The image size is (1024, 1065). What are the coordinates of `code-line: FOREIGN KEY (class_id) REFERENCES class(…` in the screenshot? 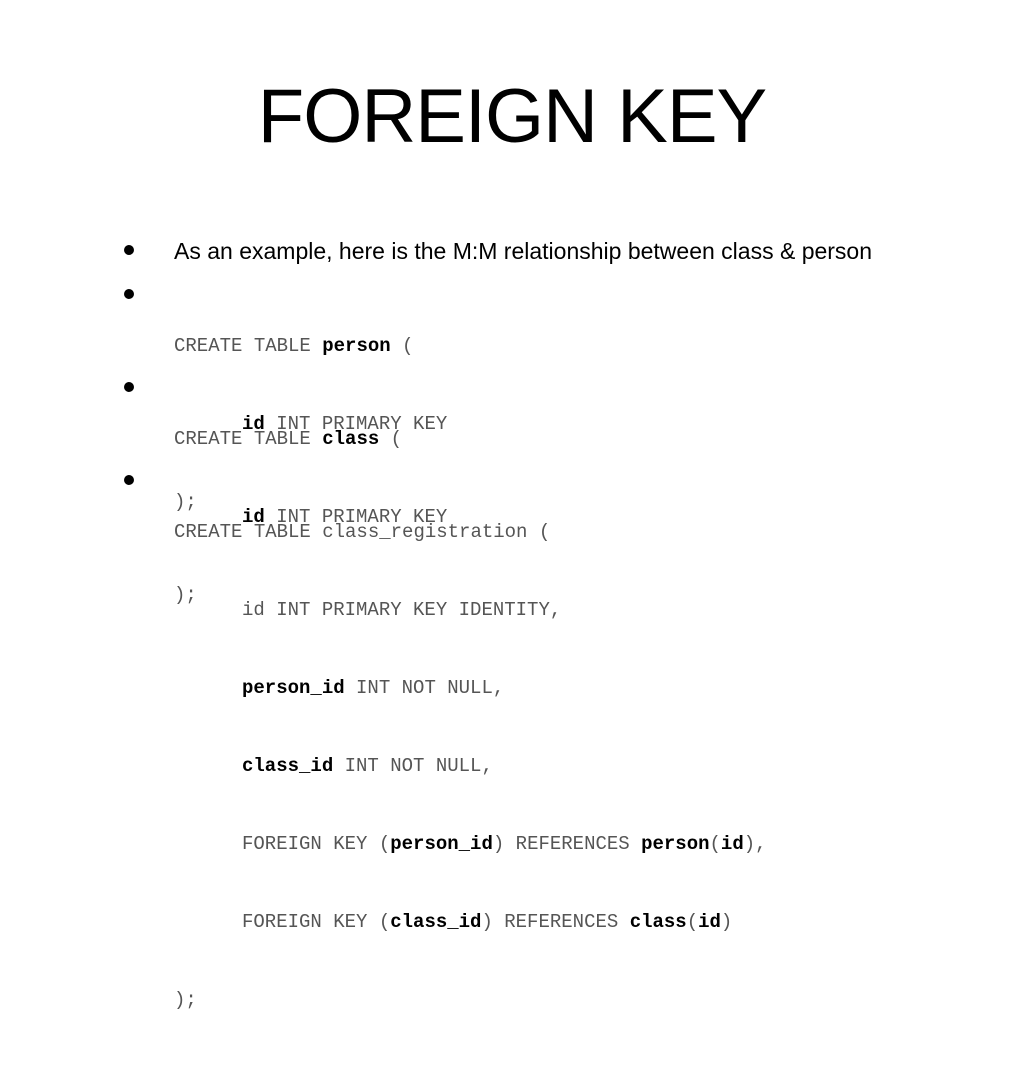 It's located at (487, 922).